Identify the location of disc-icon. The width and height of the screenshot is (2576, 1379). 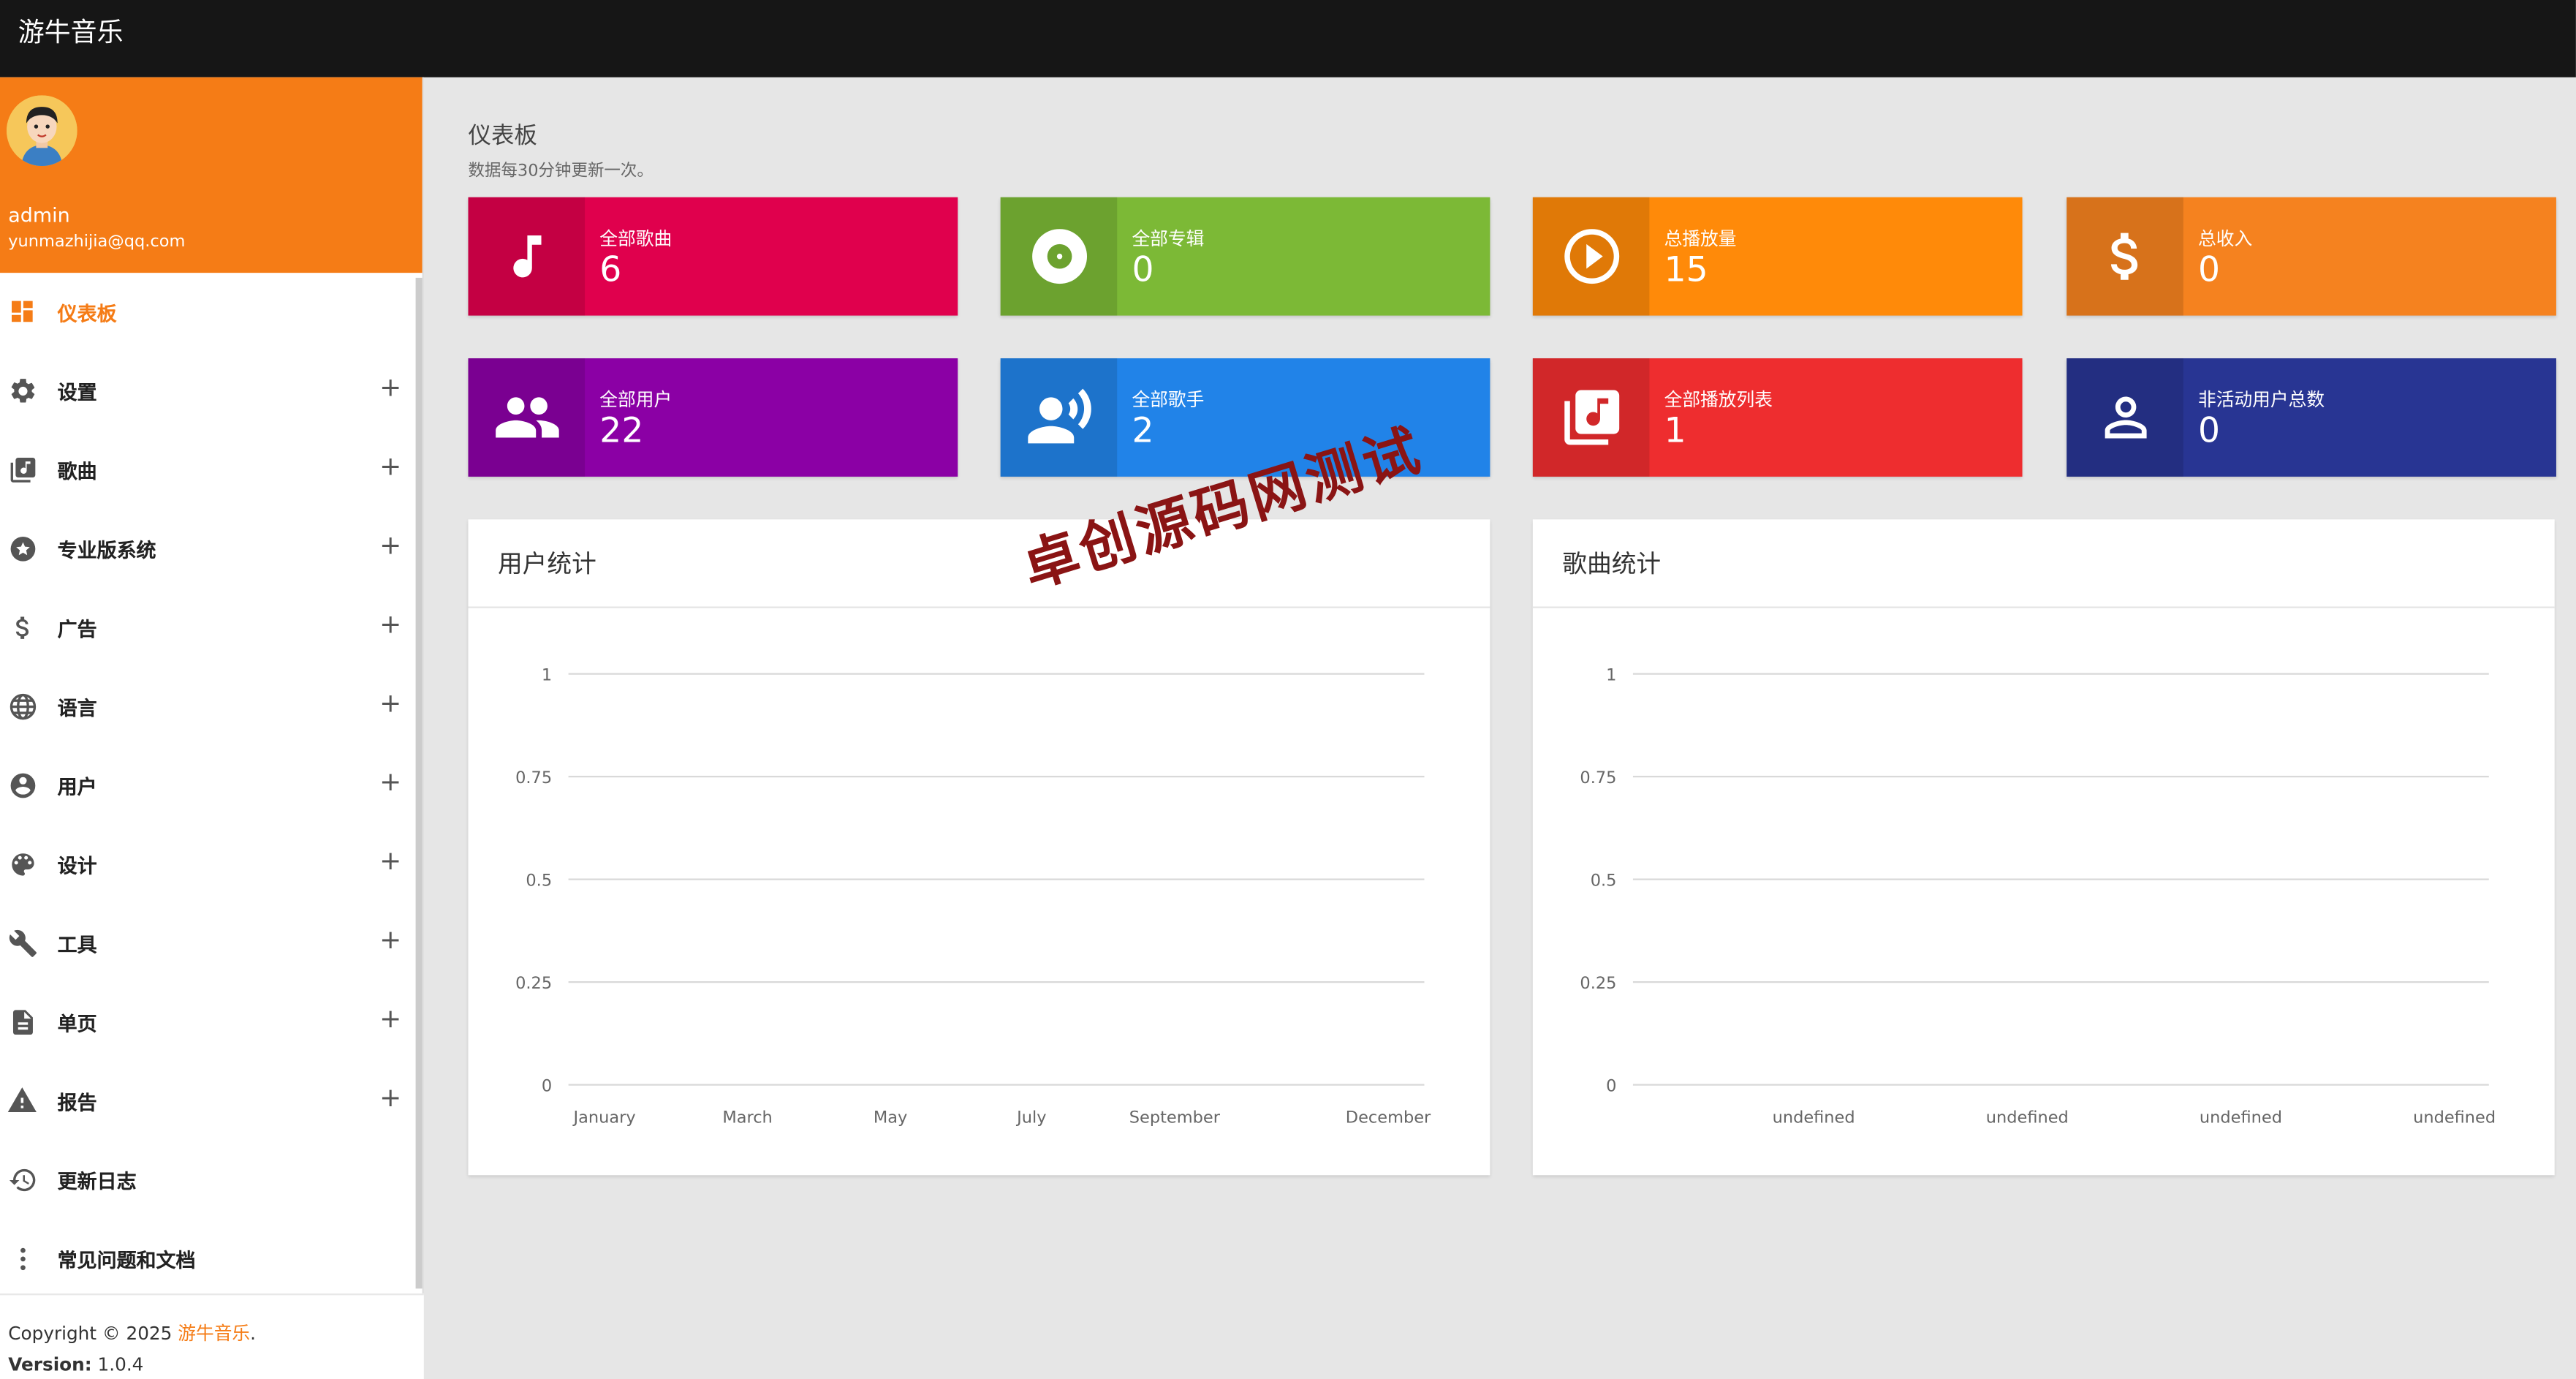
(1059, 256).